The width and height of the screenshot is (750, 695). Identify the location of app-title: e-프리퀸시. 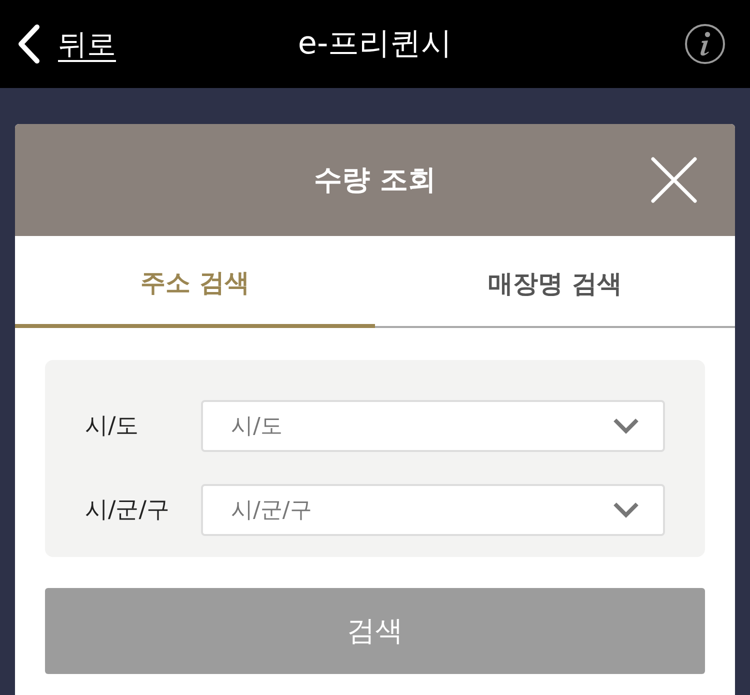
(375, 44).